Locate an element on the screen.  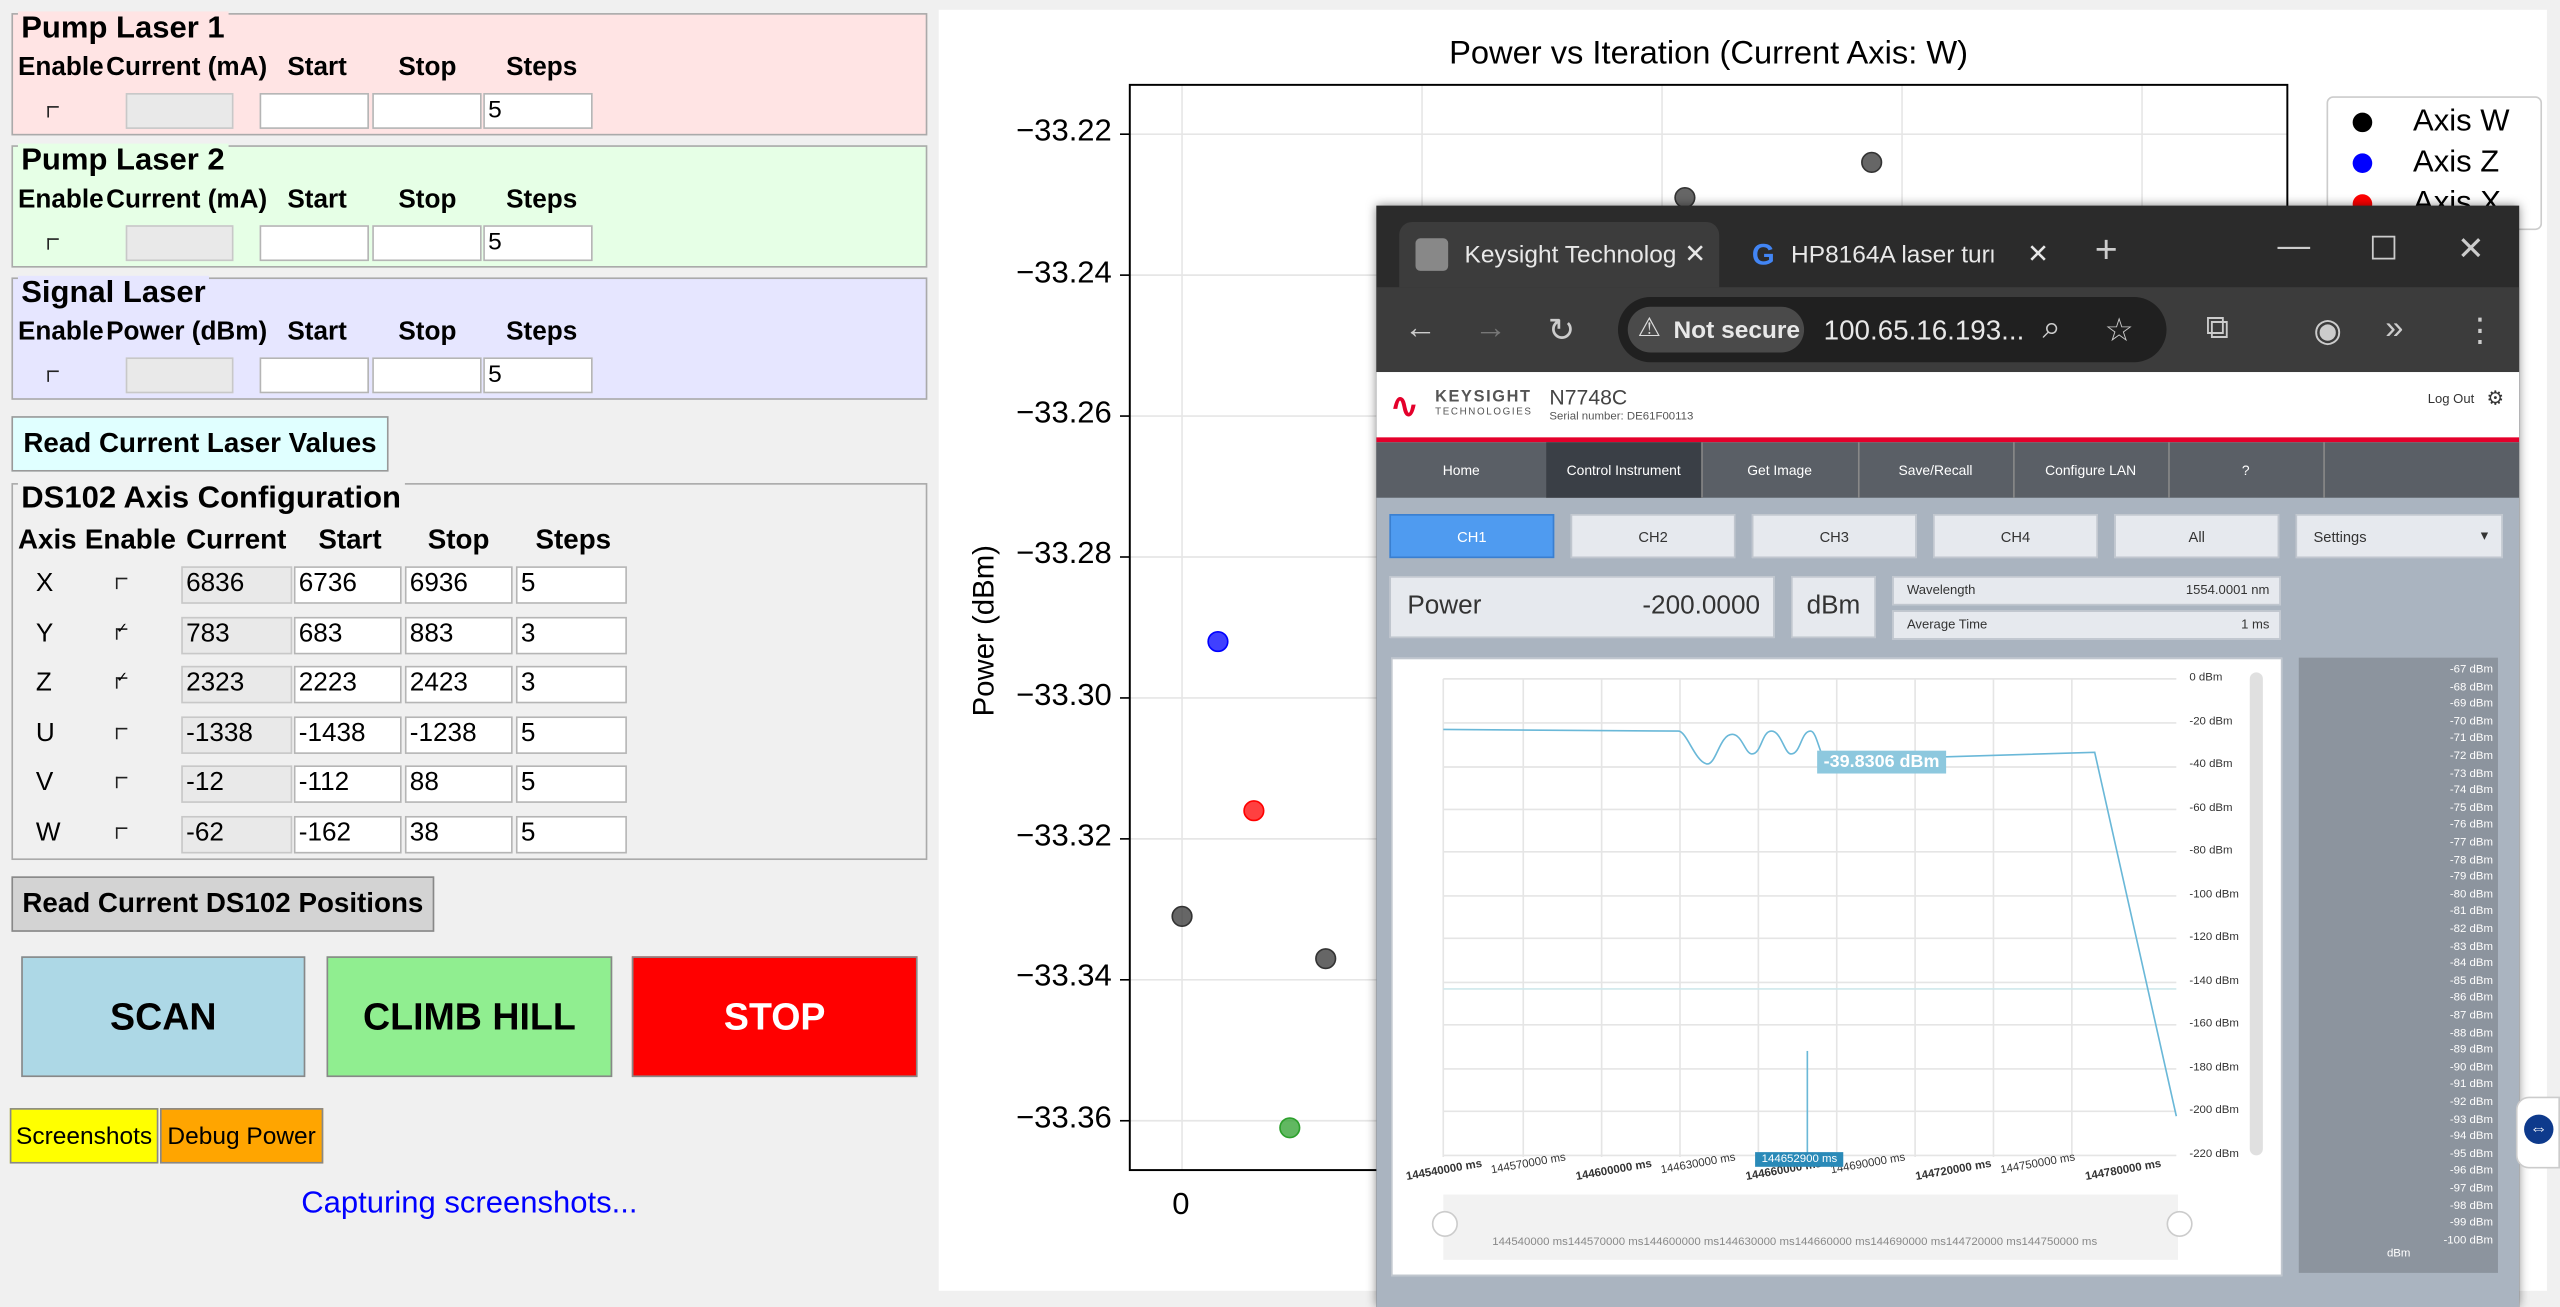
axis-stop-field: 6936 is located at coordinates (458, 585).